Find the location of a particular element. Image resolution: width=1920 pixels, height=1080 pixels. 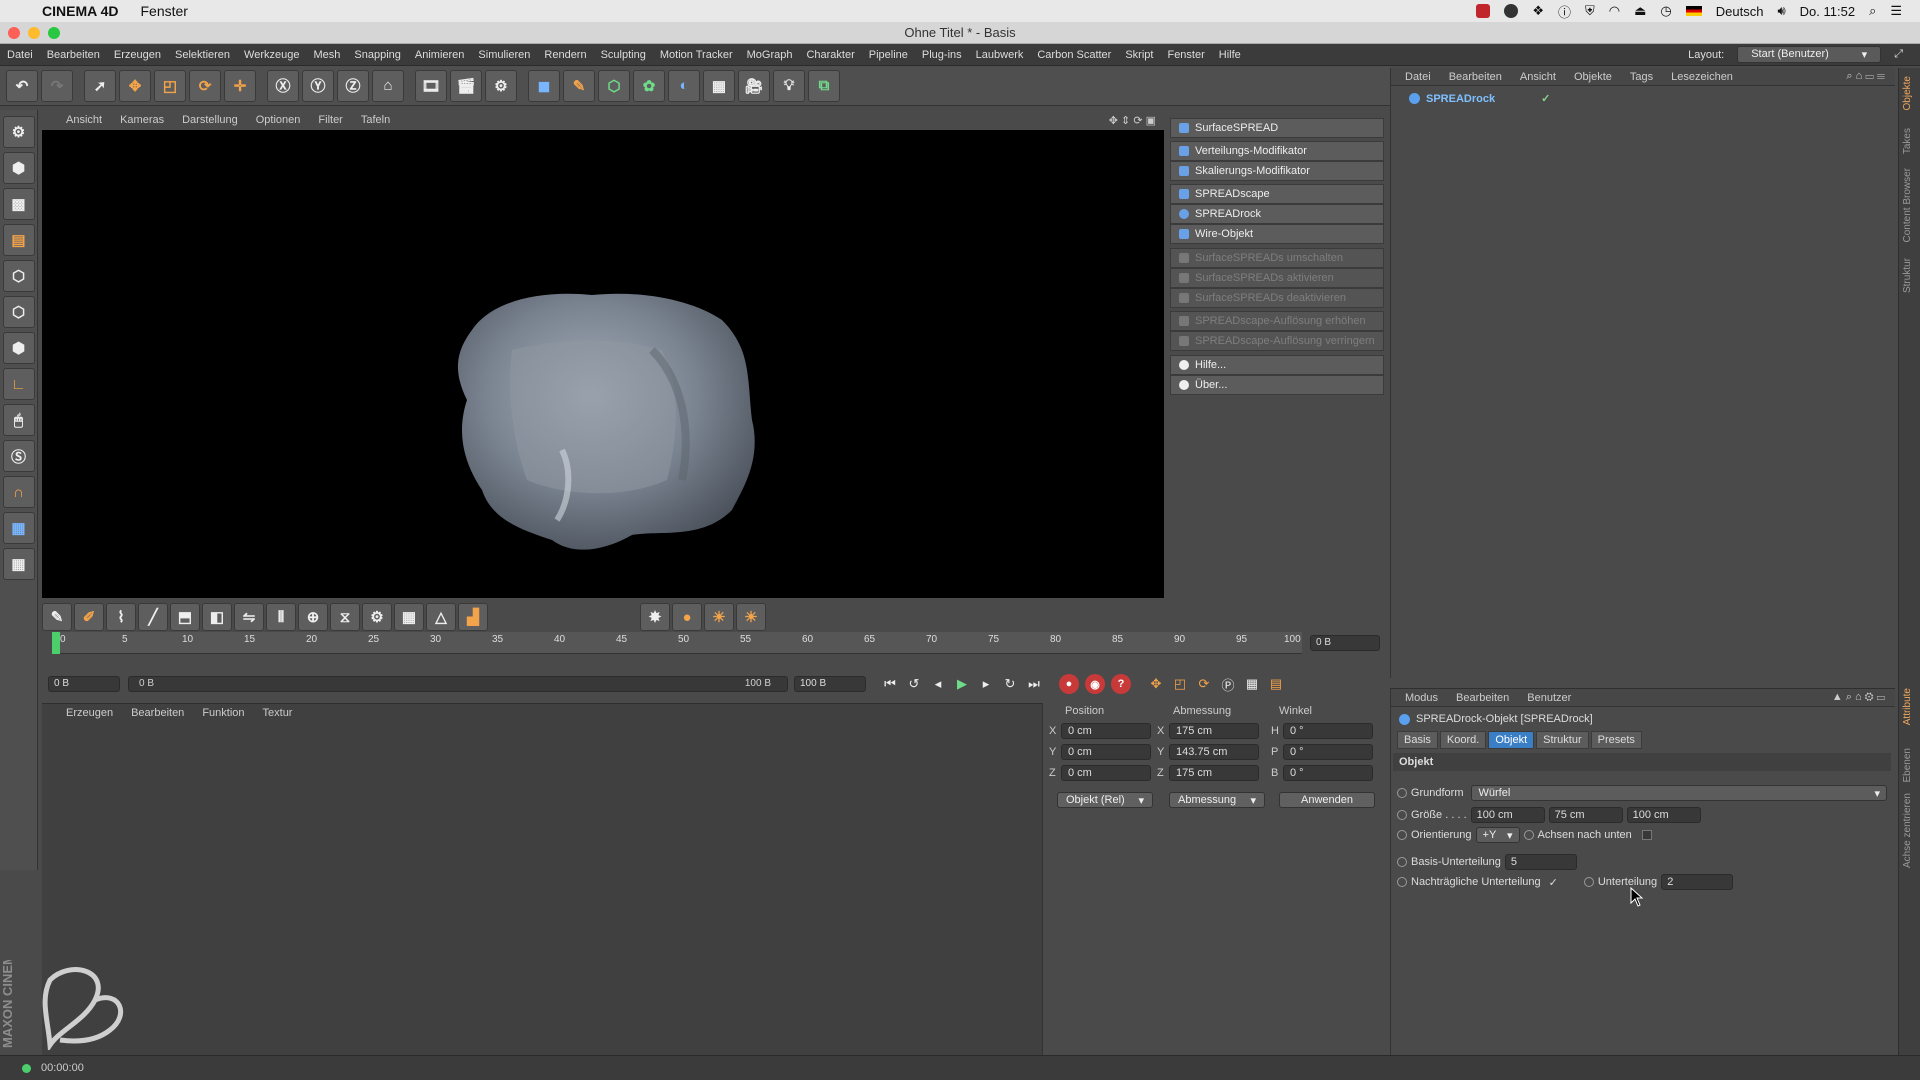

groesse-y-field: 75 cm is located at coordinates (1585, 815).